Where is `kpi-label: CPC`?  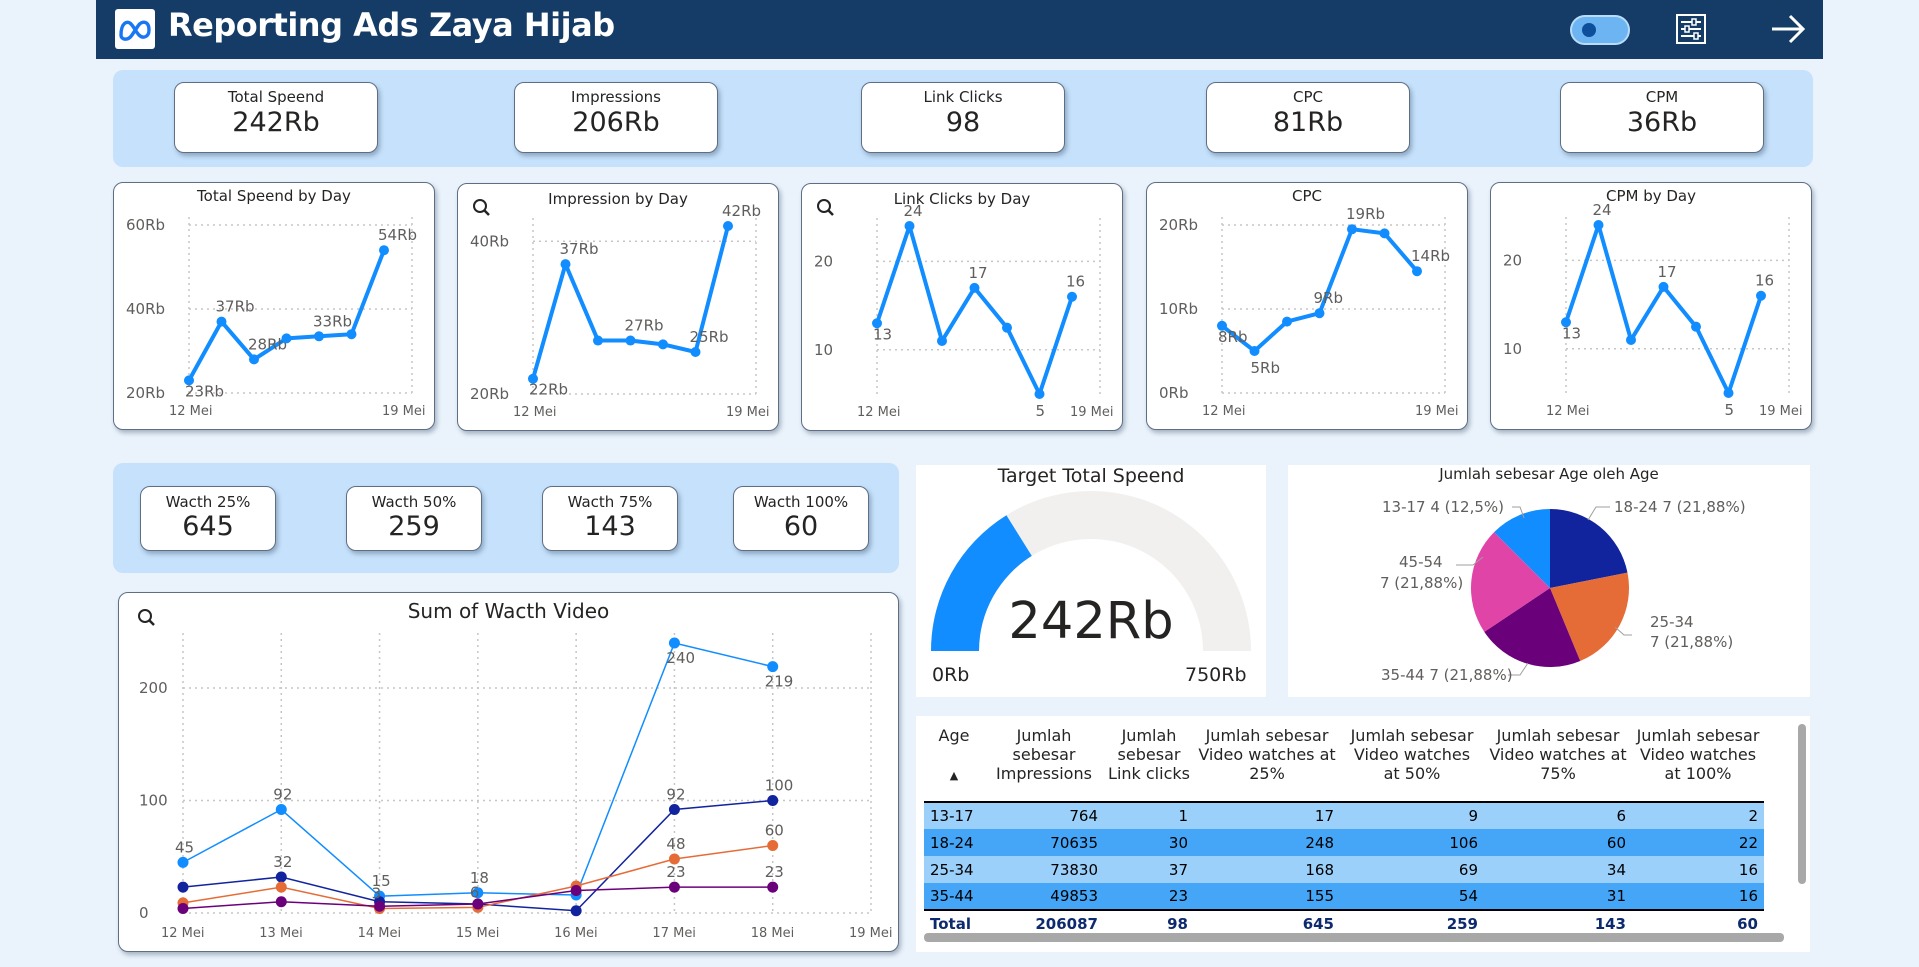 kpi-label: CPC is located at coordinates (1308, 97).